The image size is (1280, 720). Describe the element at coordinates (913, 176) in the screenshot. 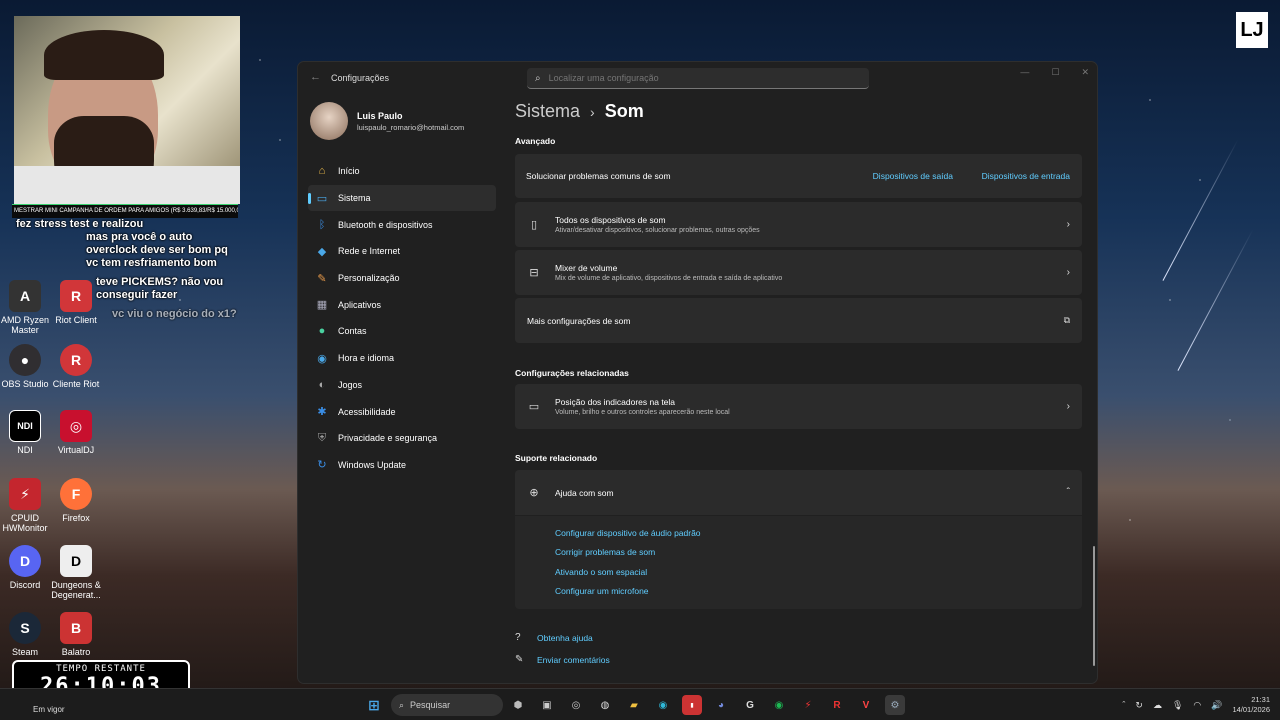

I see `output-devices-link: Dispositivos de saída` at that location.